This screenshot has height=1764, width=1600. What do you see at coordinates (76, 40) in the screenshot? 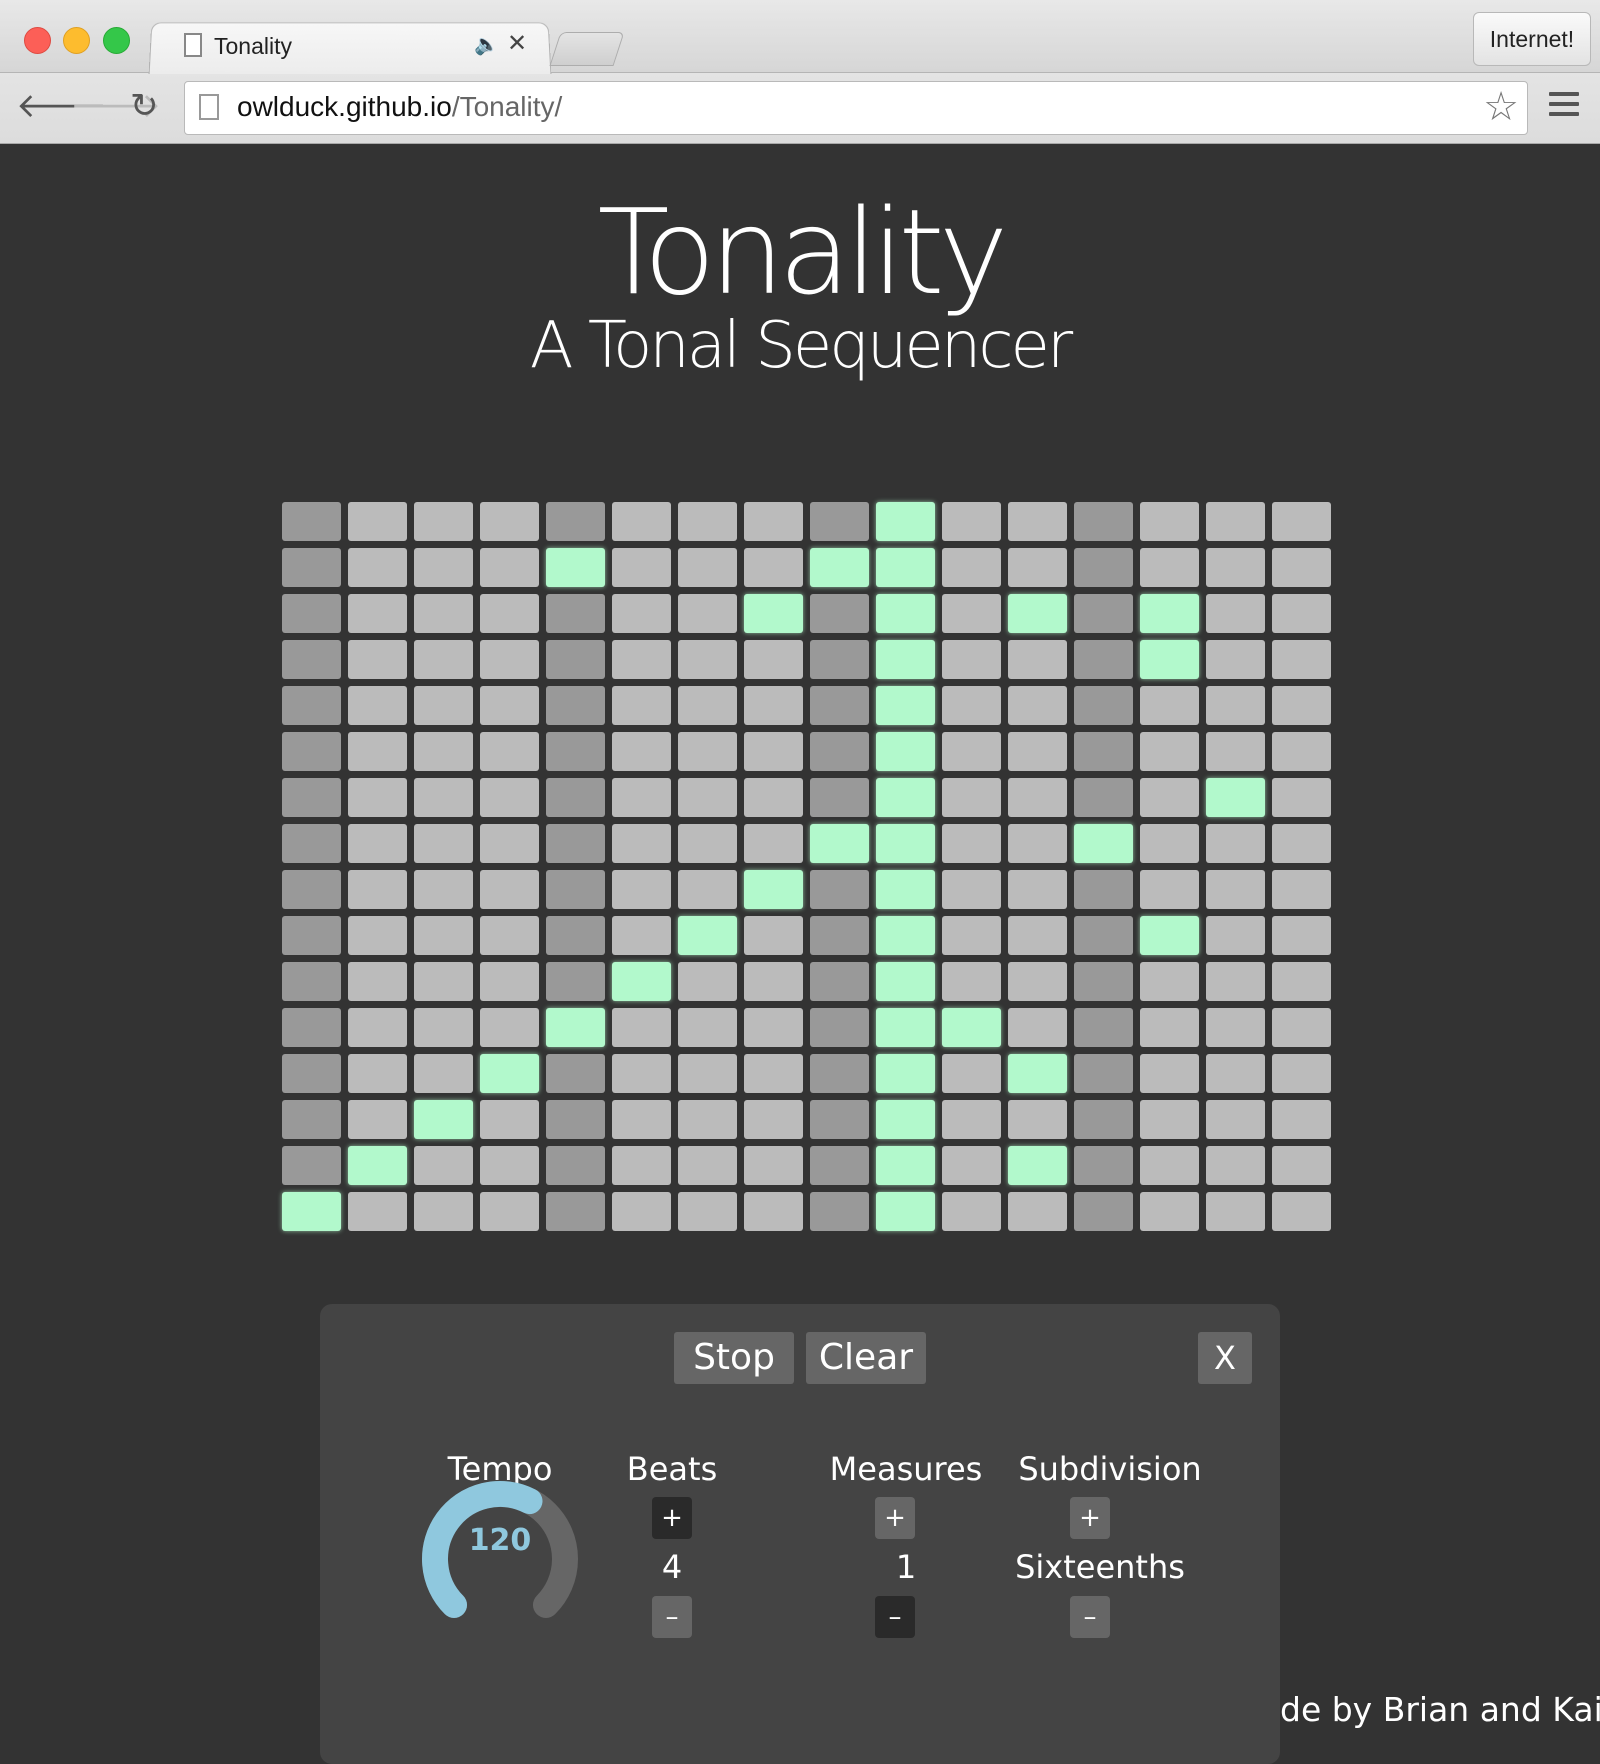
I see `minimize-window-icon` at bounding box center [76, 40].